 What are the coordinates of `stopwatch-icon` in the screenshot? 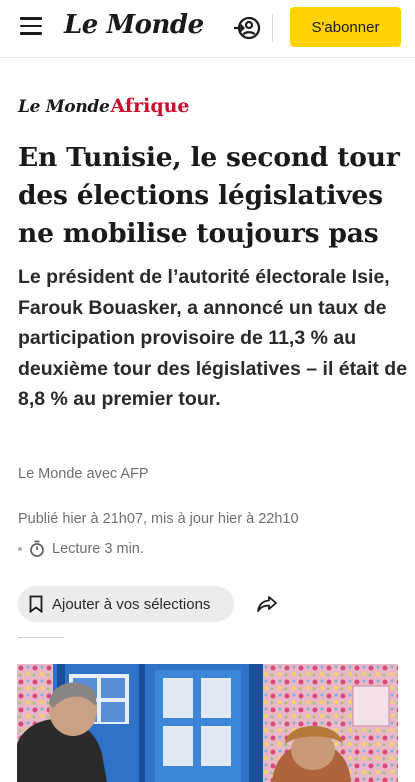 It's located at (37, 548).